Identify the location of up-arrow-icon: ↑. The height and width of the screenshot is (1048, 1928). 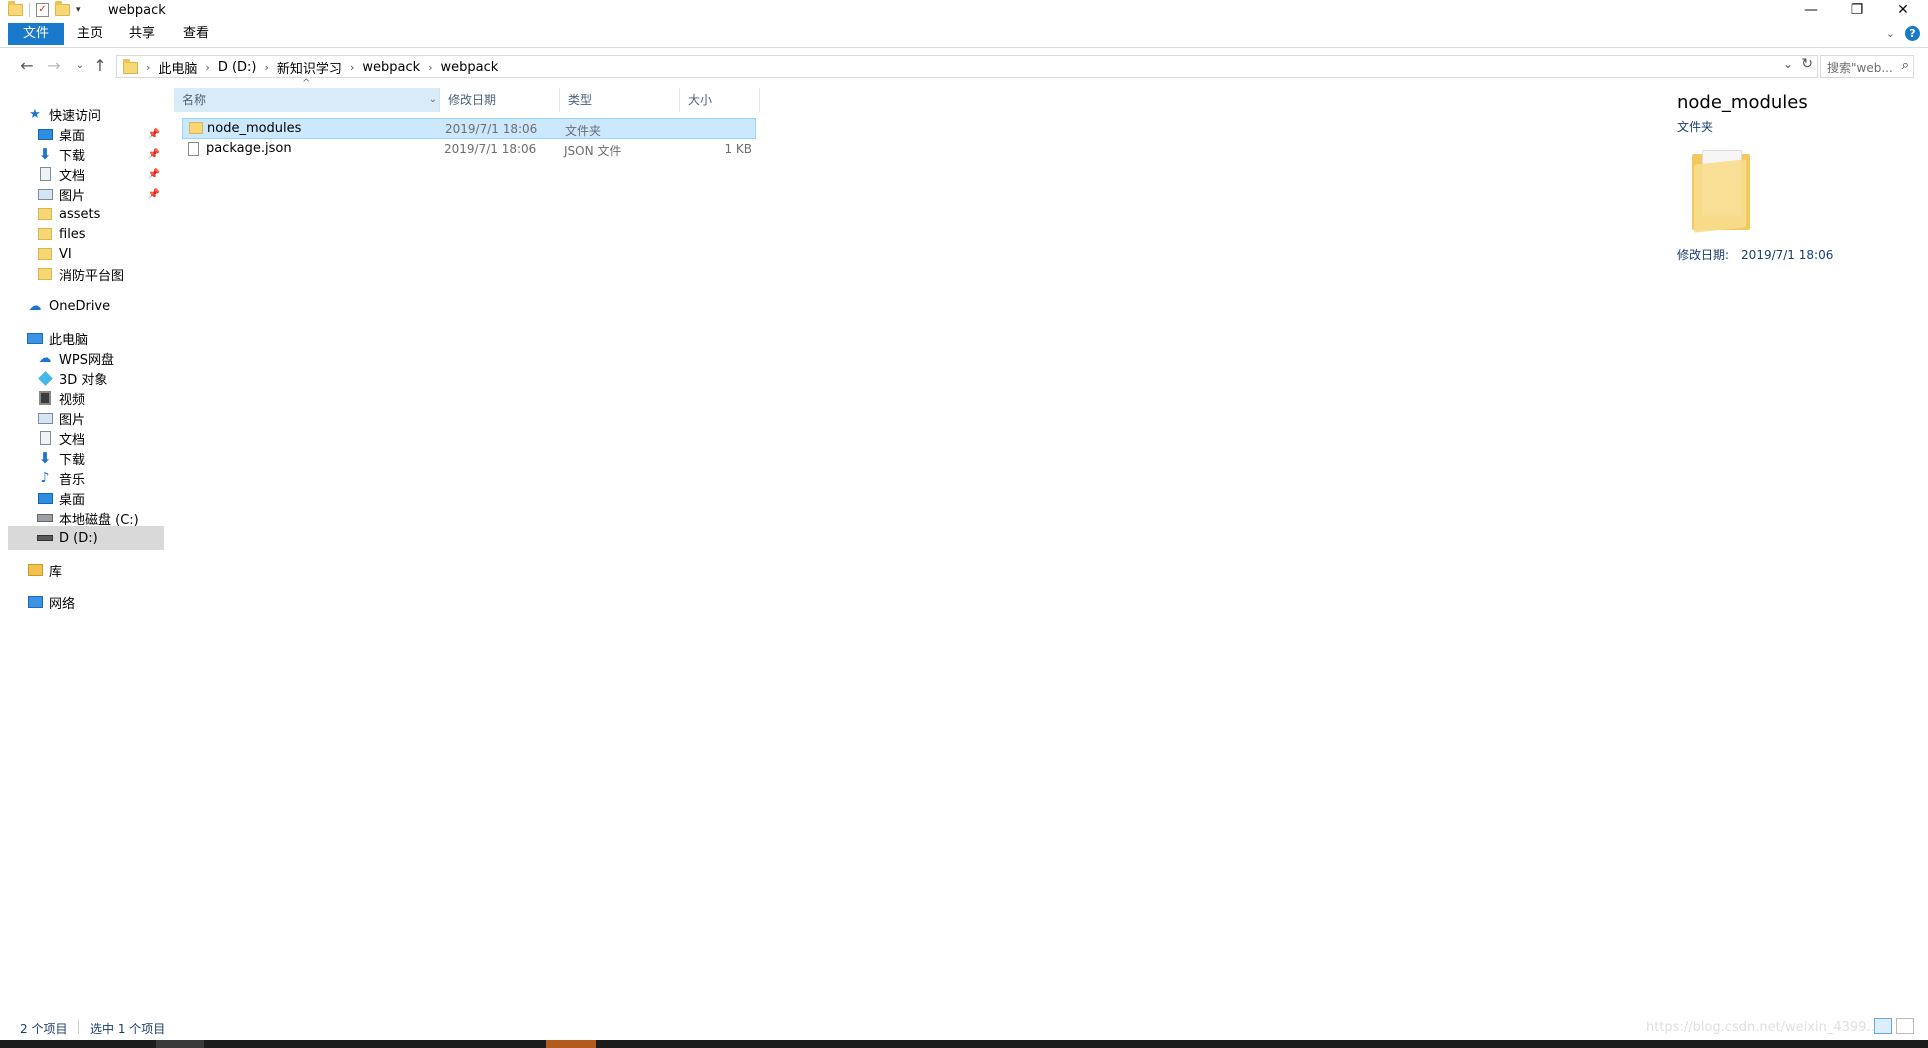
(100, 65).